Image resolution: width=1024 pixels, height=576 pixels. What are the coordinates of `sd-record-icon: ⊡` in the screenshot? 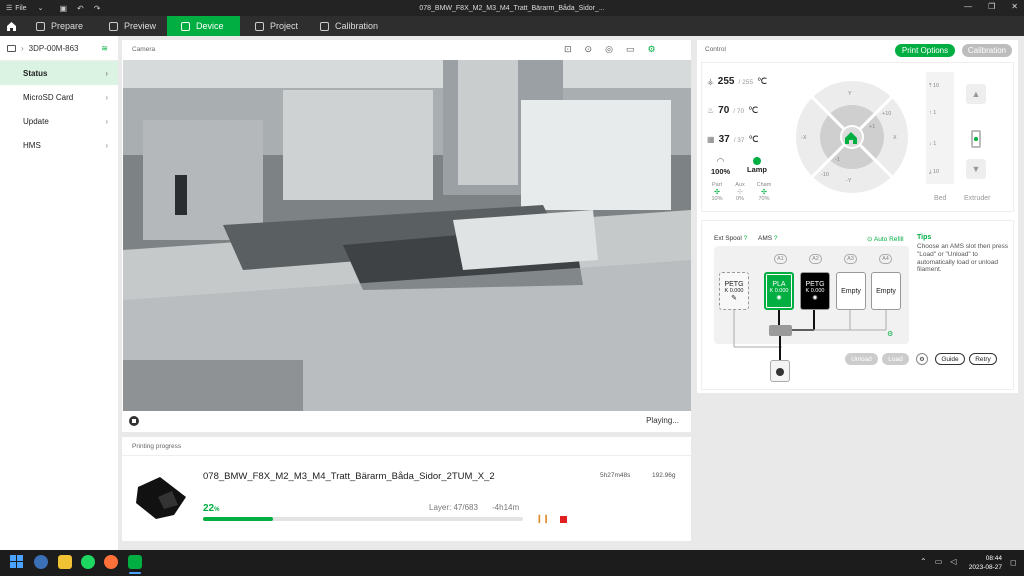 It's located at (568, 49).